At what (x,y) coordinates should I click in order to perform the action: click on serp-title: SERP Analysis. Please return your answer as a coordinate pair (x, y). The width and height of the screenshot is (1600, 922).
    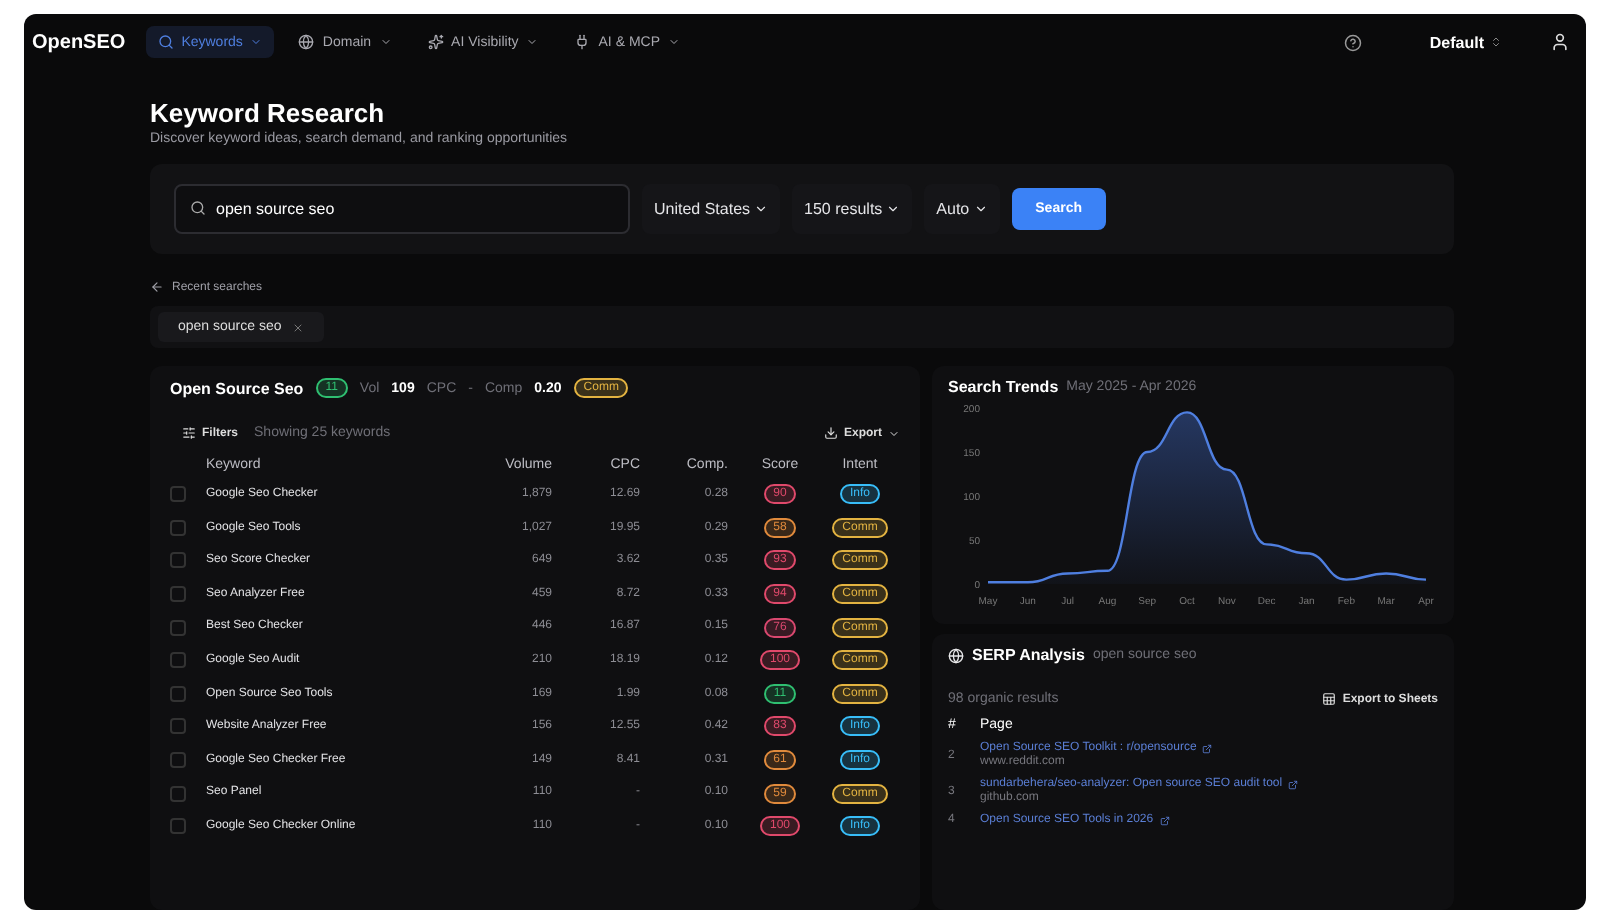
    Looking at the image, I should click on (1028, 655).